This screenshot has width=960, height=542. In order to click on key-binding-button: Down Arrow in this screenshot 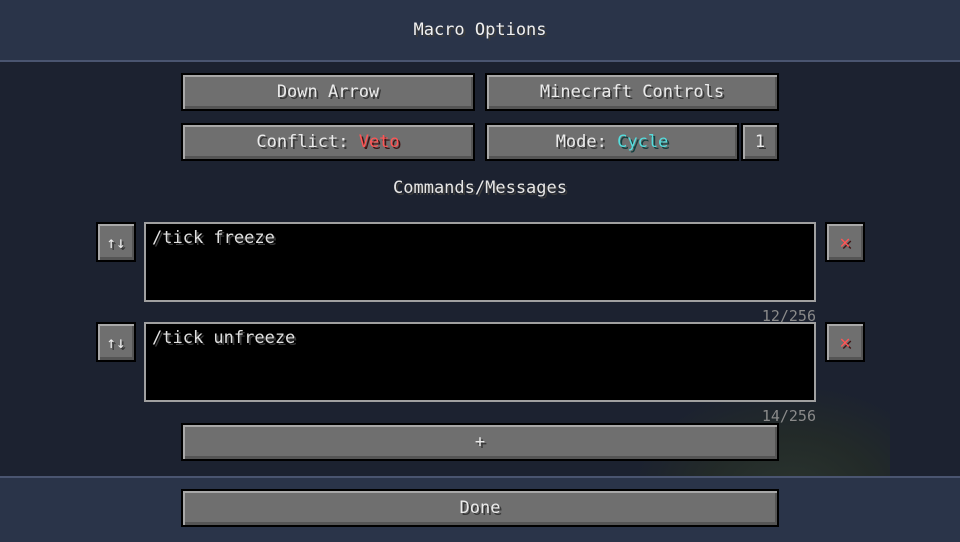, I will do `click(328, 92)`.